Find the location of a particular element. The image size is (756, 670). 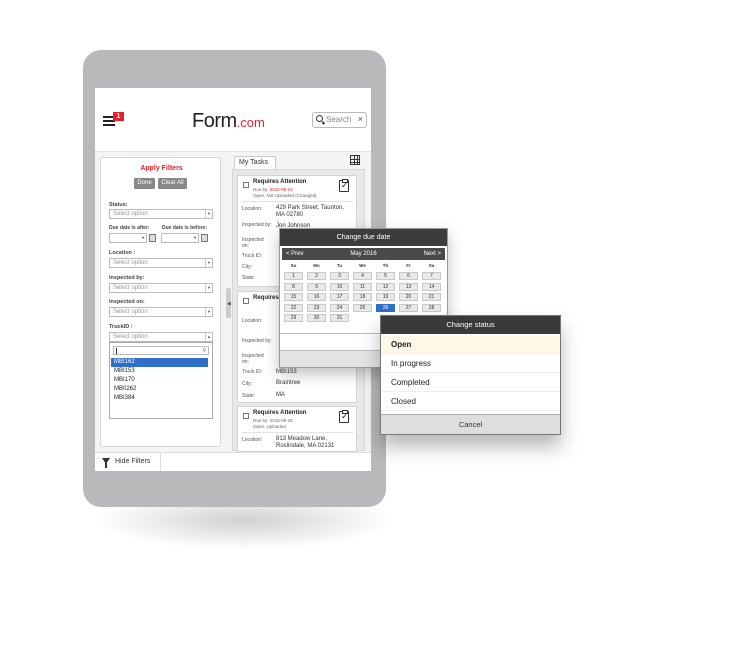

panel-splitter-handle: ◀ is located at coordinates (228, 303).